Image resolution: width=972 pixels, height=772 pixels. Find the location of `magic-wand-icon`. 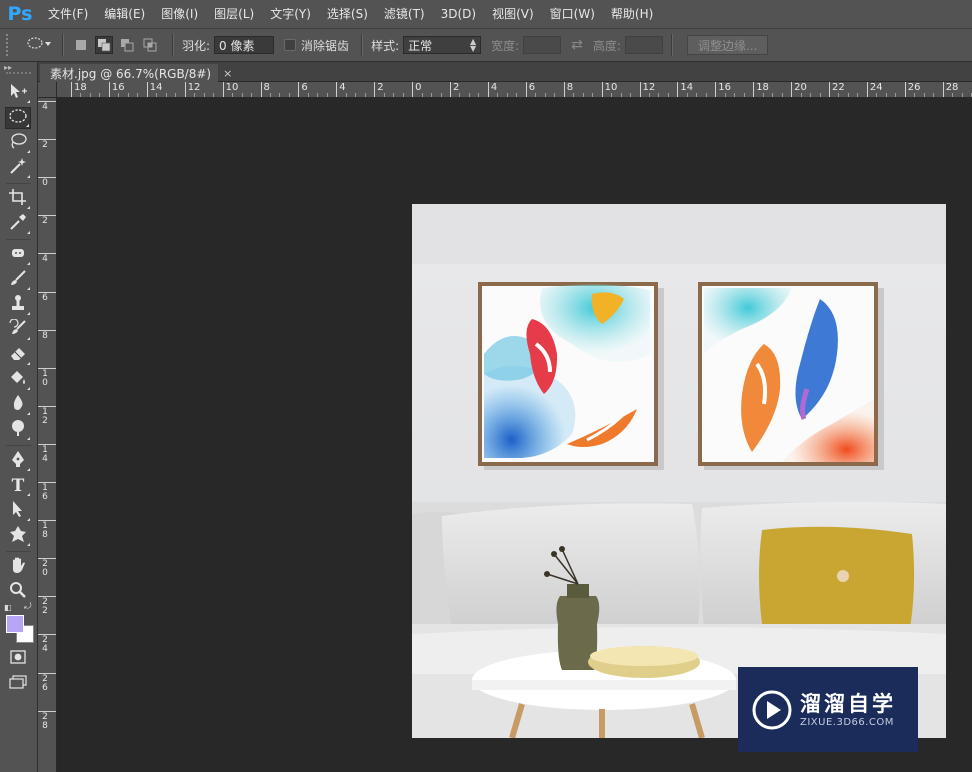

magic-wand-icon is located at coordinates (18, 168).